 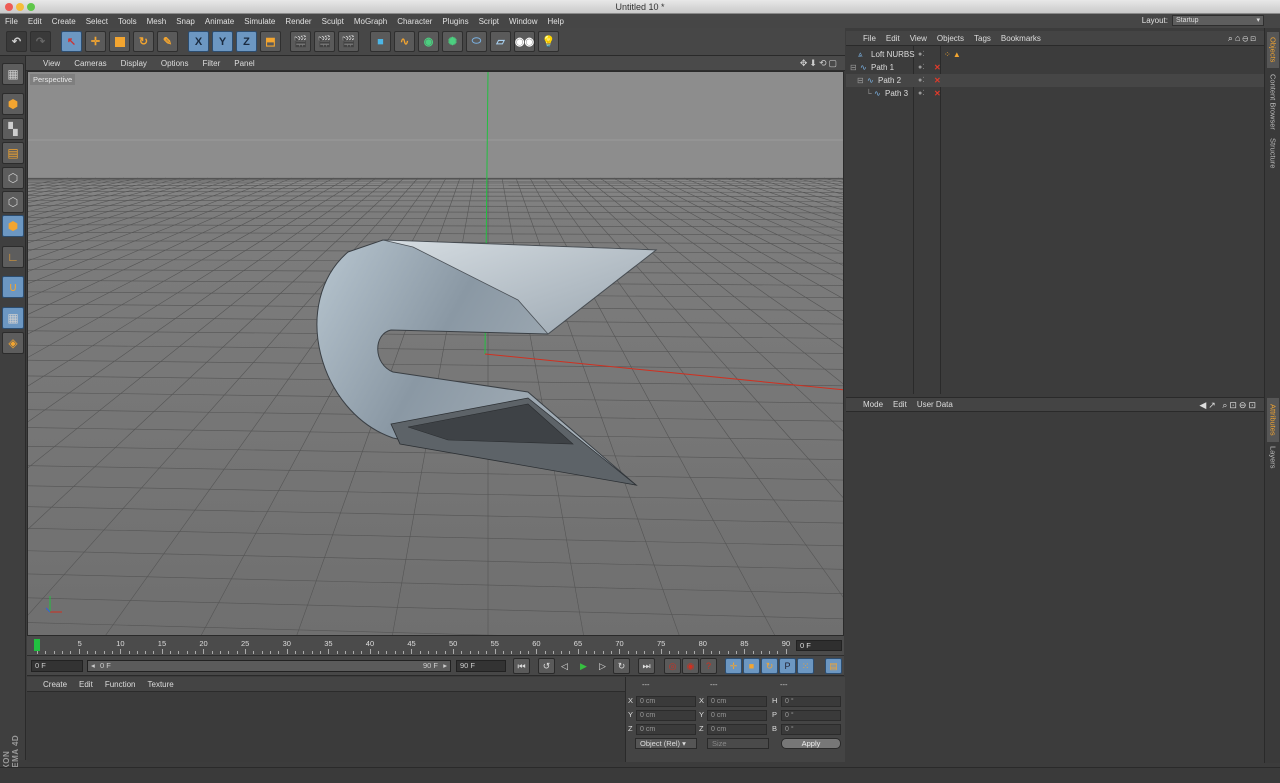 What do you see at coordinates (489, 21) in the screenshot?
I see `menu-script: Script` at bounding box center [489, 21].